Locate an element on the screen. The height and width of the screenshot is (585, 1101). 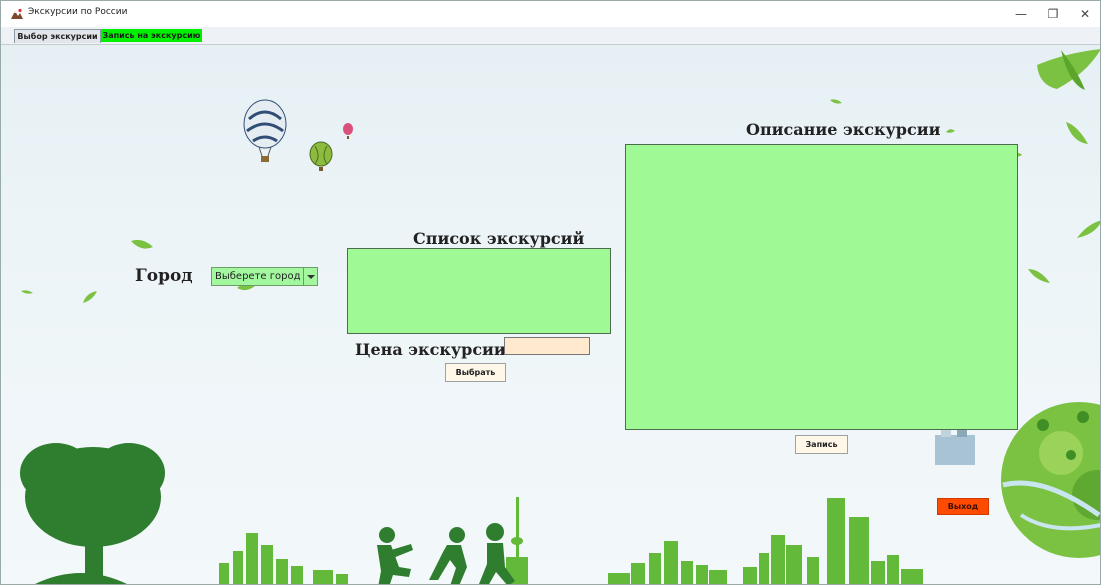
excursion-list is located at coordinates (479, 291).